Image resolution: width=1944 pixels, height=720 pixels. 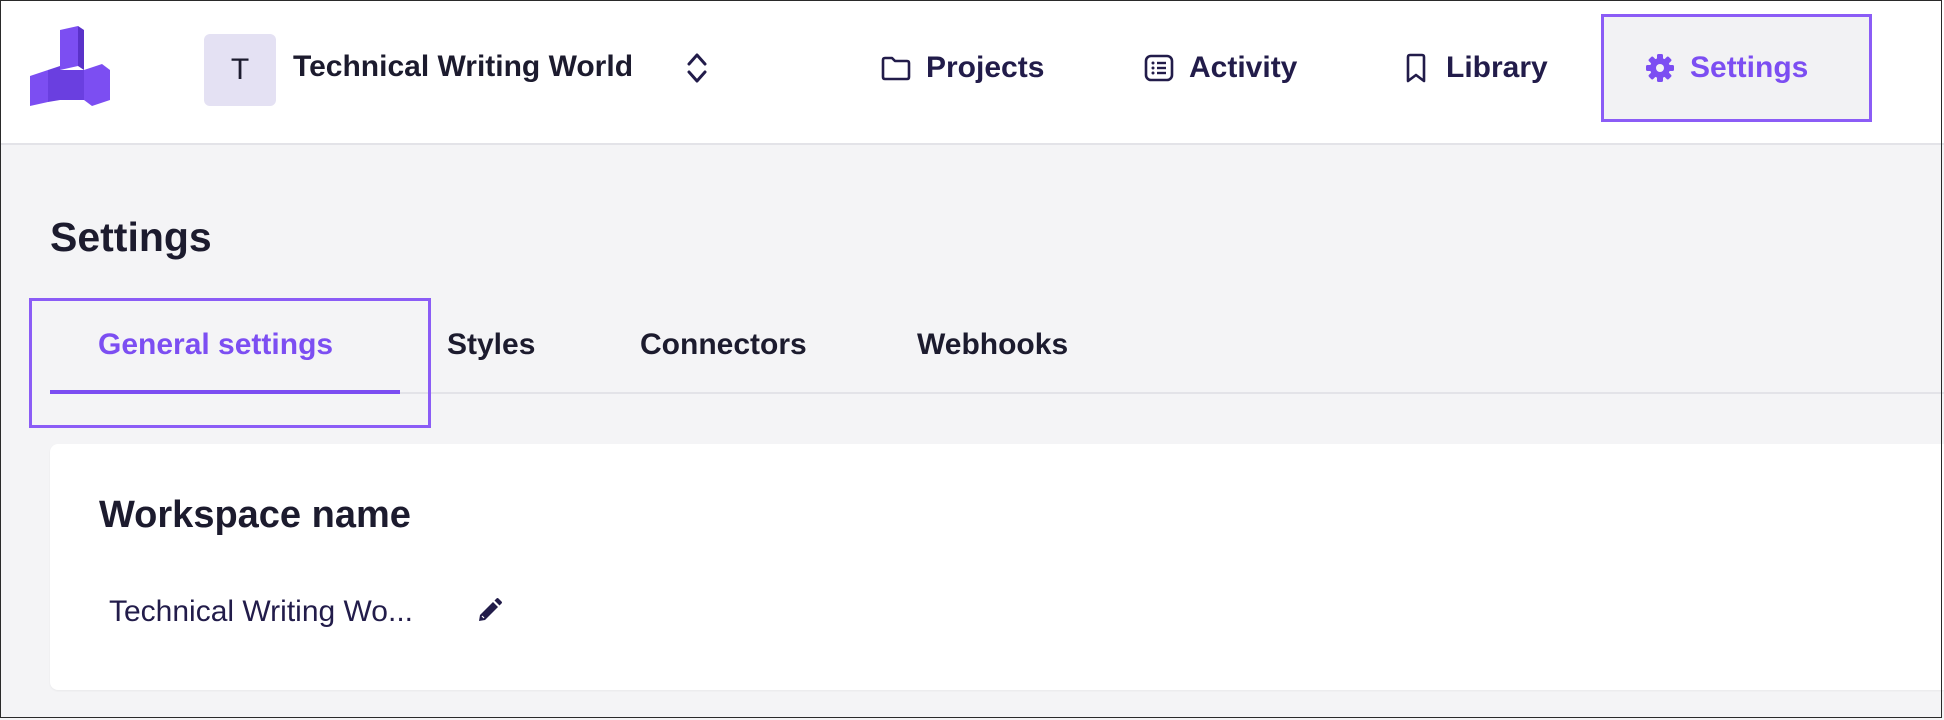 I want to click on page-title: Settings, so click(x=131, y=237).